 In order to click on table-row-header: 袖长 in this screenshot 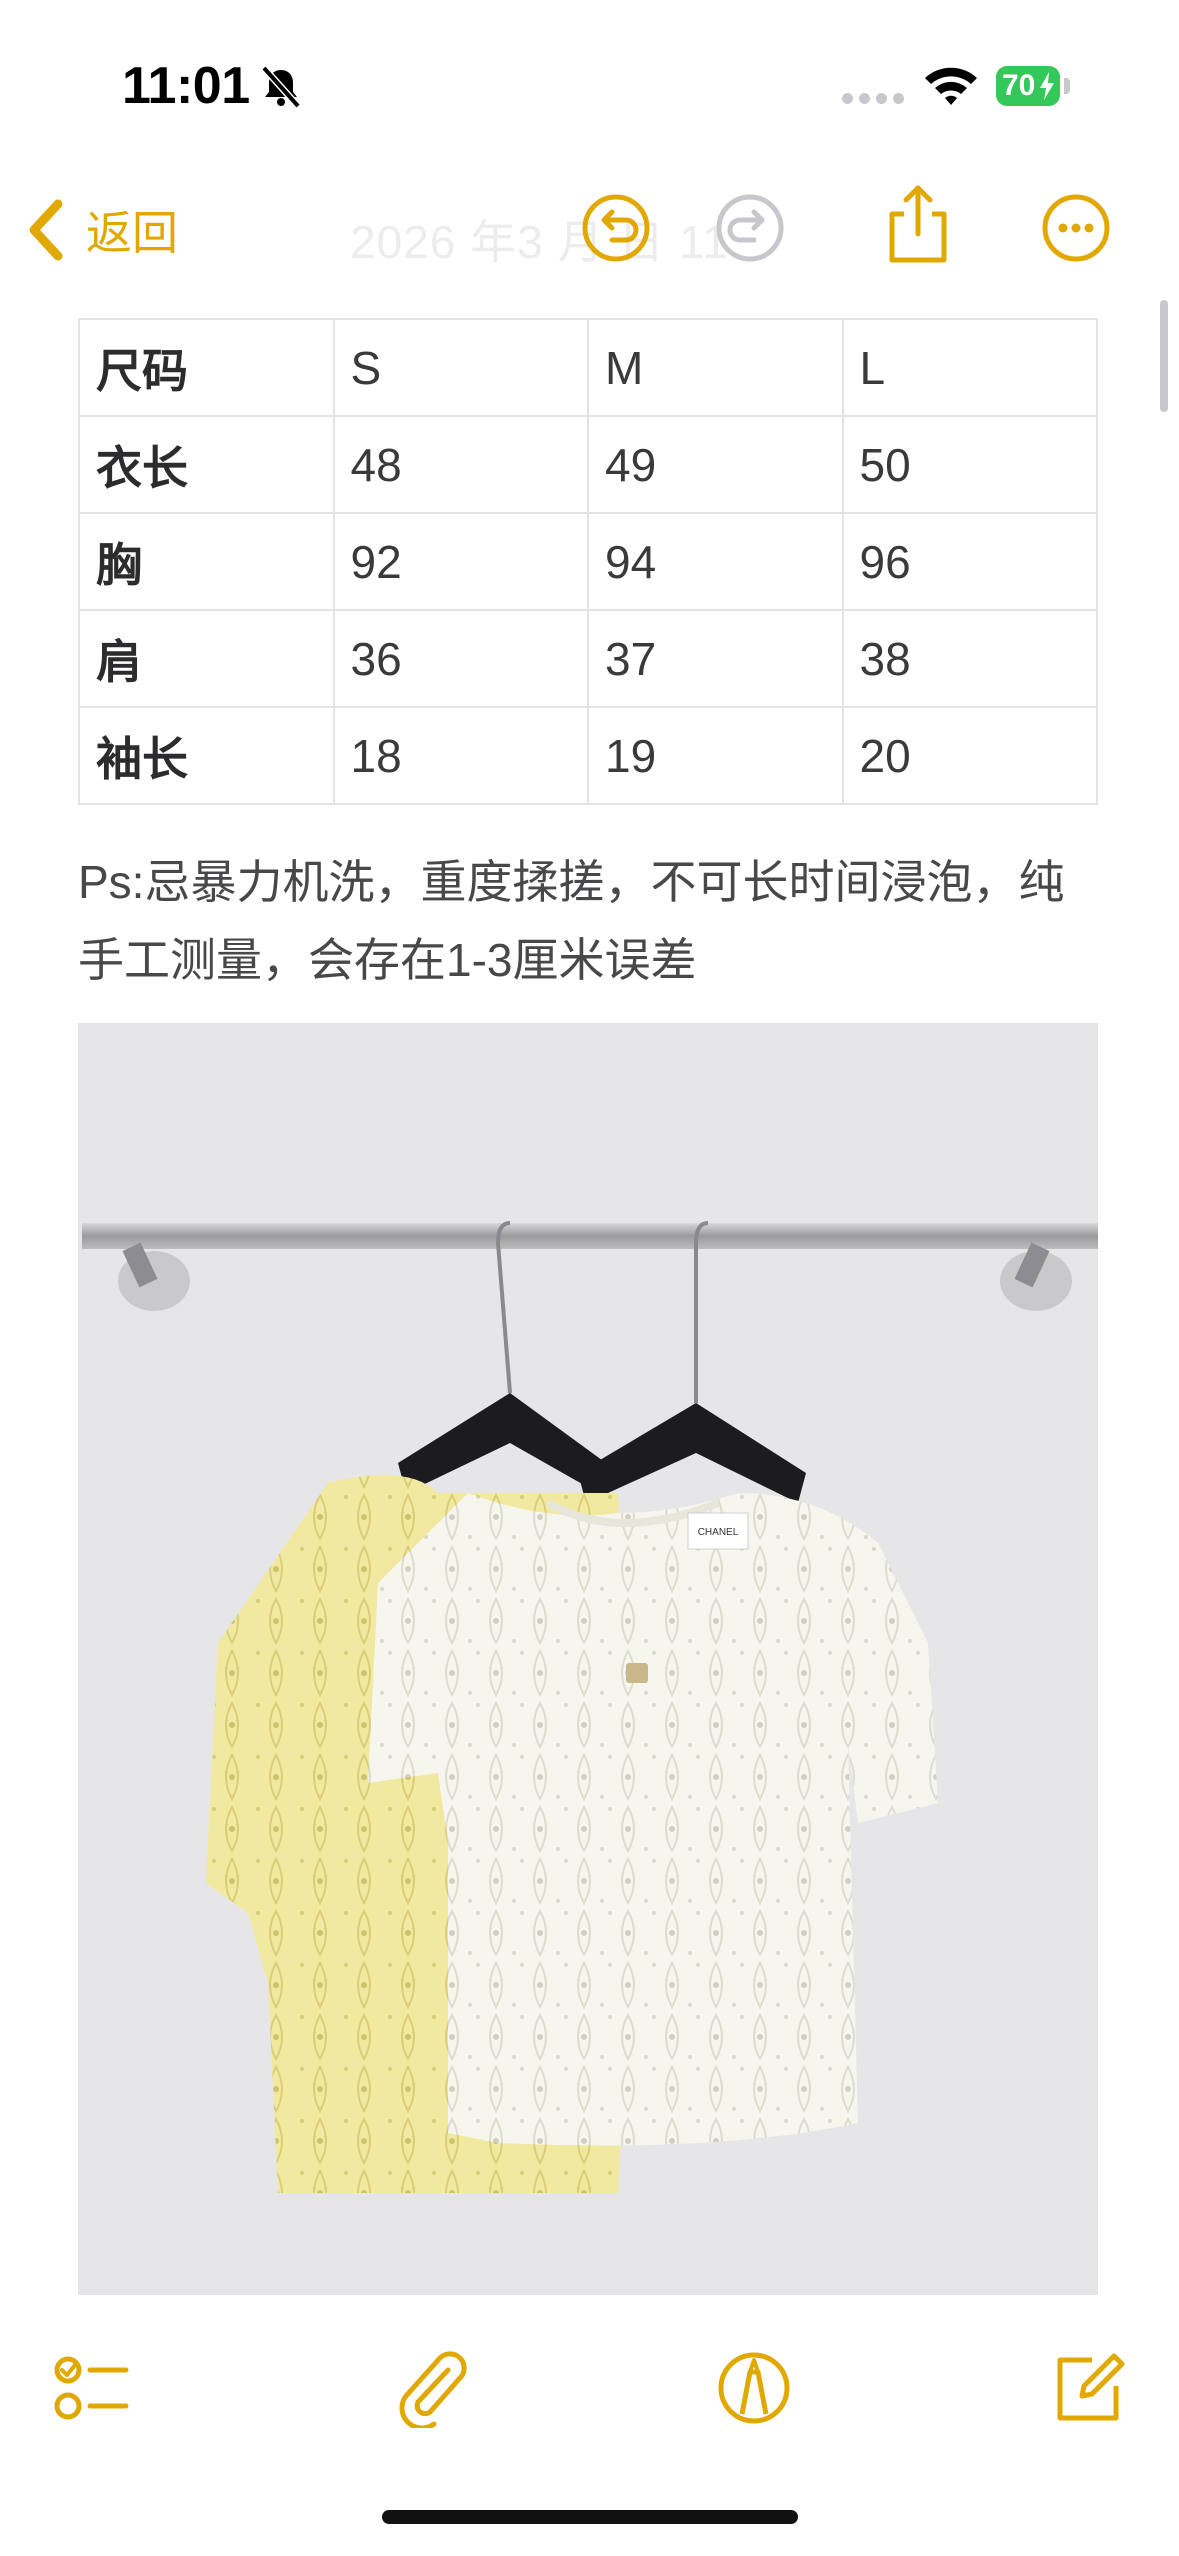, I will do `click(206, 755)`.